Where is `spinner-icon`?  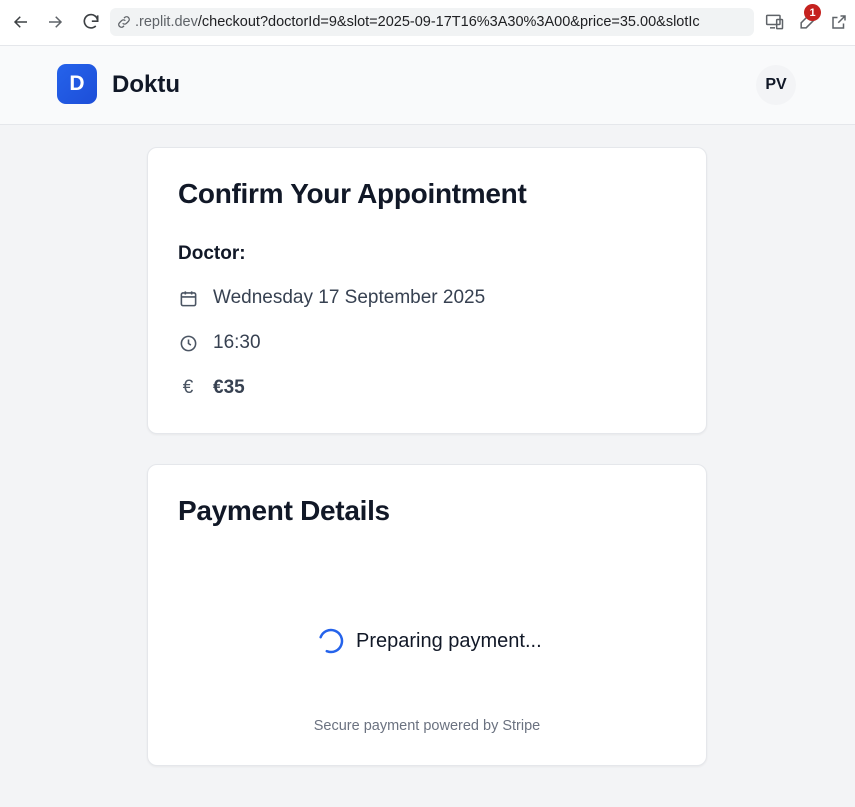
spinner-icon is located at coordinates (331, 641).